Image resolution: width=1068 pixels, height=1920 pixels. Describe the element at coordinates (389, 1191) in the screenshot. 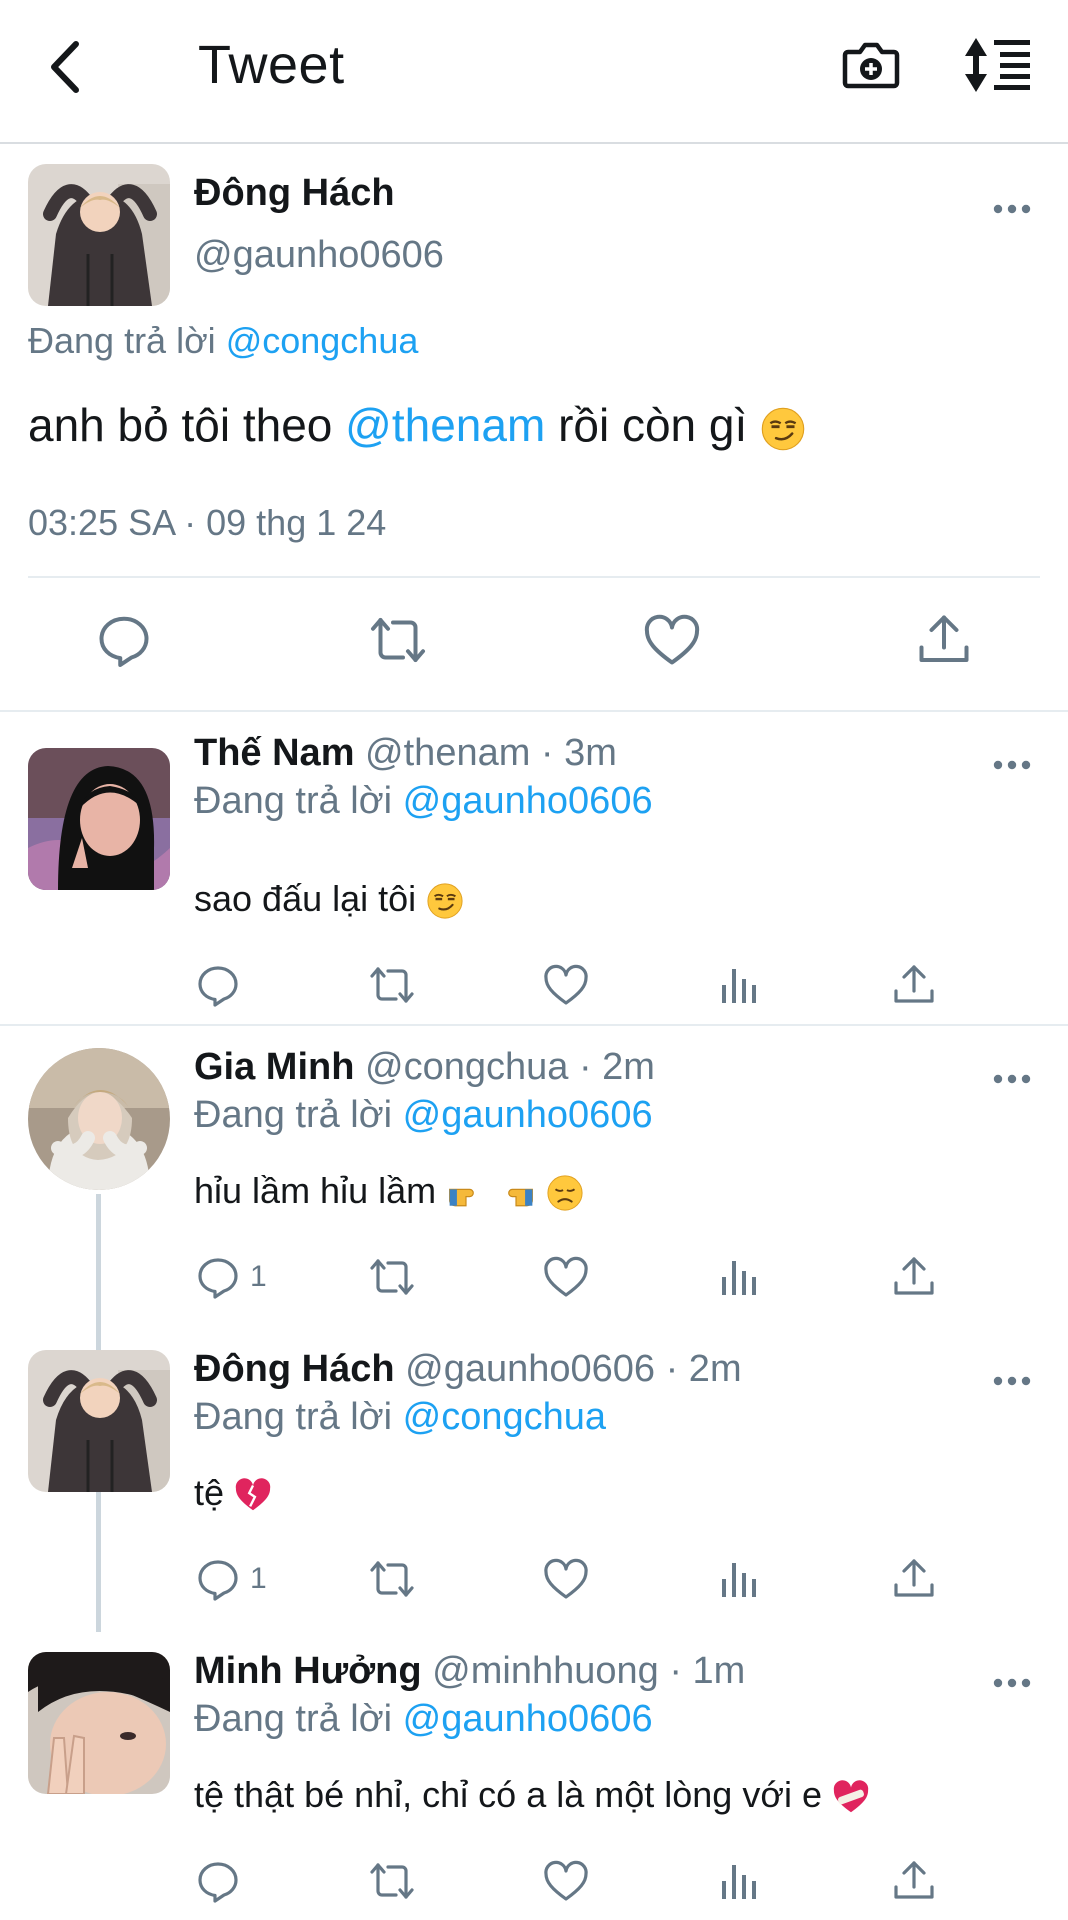

I see `tweet-text: hỉu lầm hỉu lầm` at that location.